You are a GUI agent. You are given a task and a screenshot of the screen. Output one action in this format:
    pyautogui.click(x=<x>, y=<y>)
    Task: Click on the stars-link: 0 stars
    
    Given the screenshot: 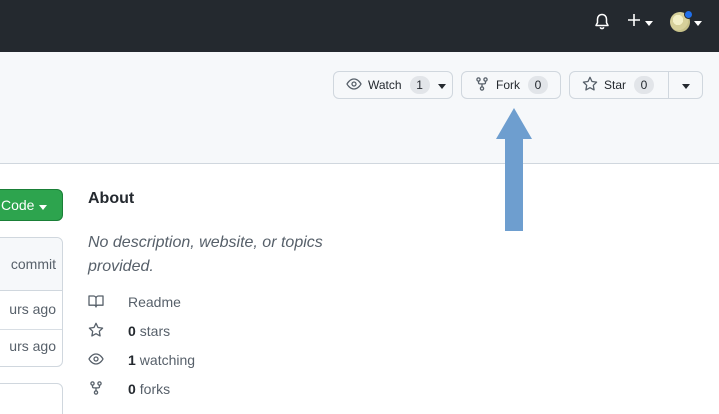 What is the action you would take?
    pyautogui.click(x=129, y=331)
    